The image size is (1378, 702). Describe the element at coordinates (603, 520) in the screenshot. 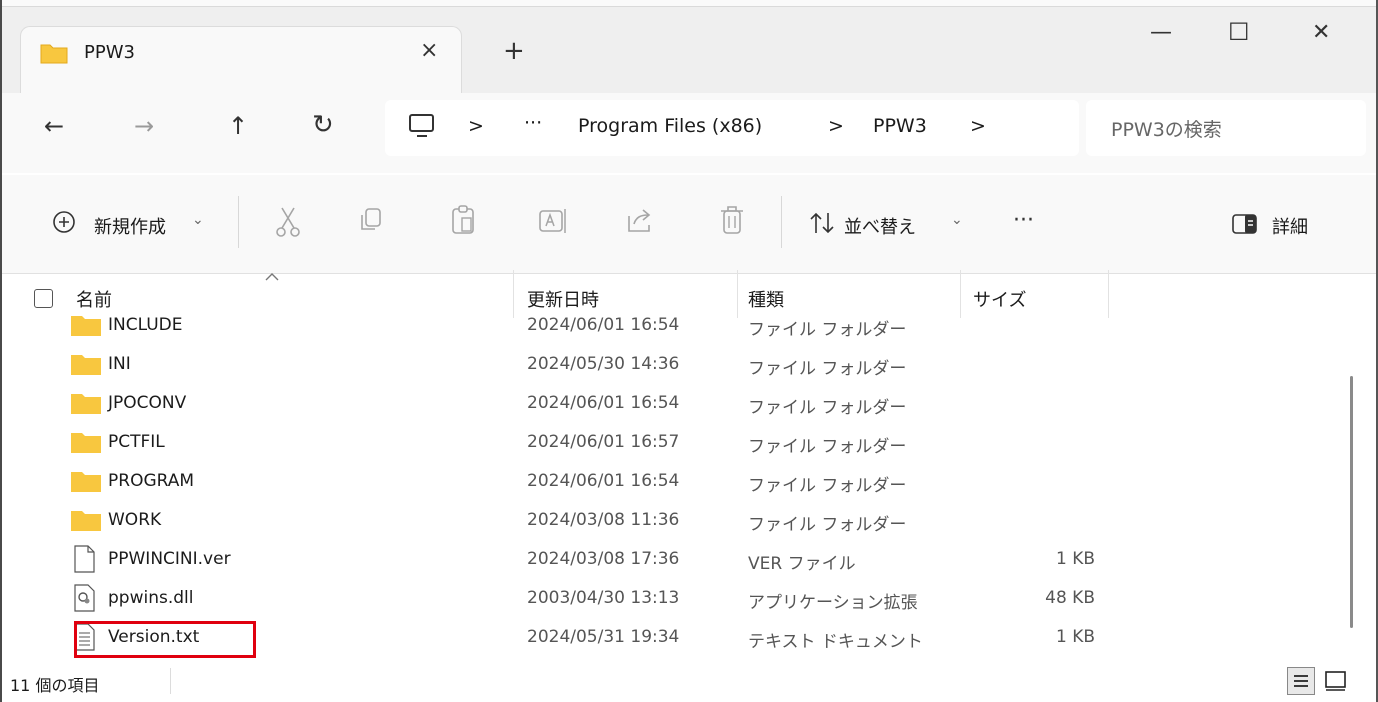

I see `file-date: 2024/03/08 11:36` at that location.